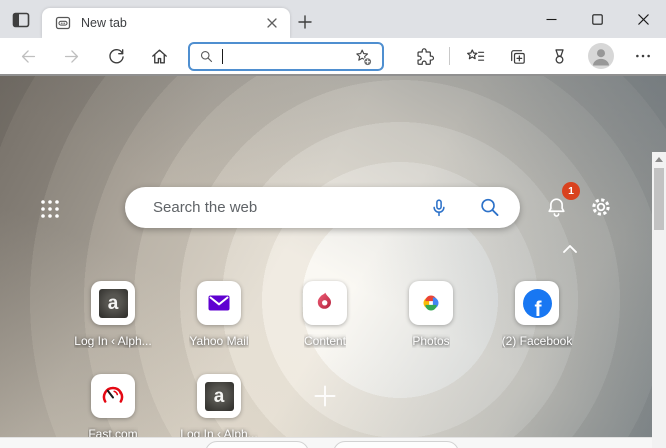 Image resolution: width=666 pixels, height=448 pixels. I want to click on collections-icon, so click(517, 56).